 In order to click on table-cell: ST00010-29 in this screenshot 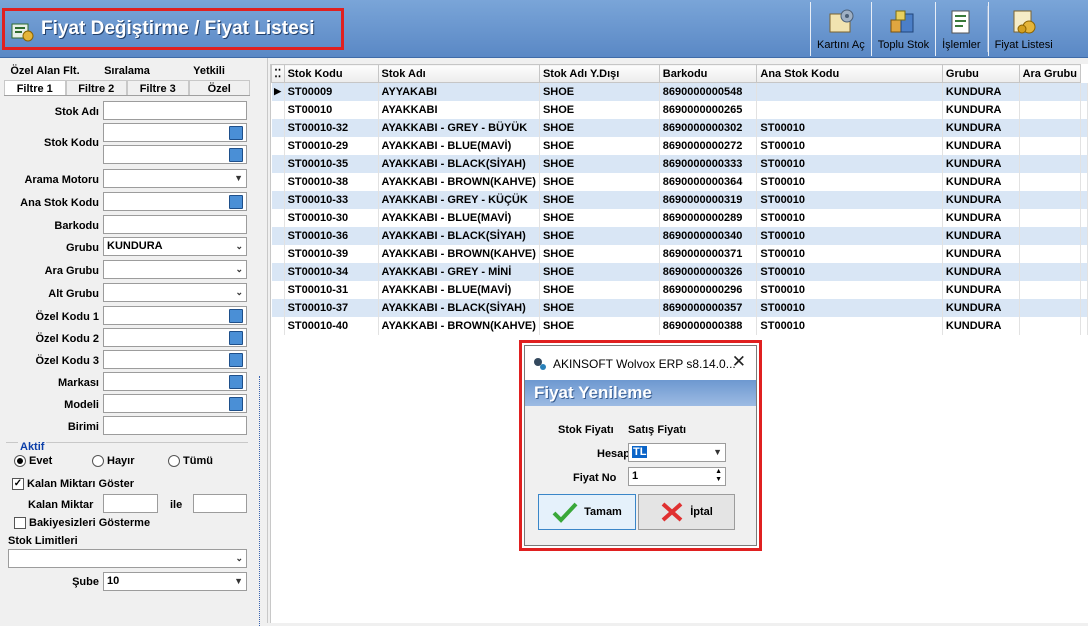, I will do `click(331, 145)`.